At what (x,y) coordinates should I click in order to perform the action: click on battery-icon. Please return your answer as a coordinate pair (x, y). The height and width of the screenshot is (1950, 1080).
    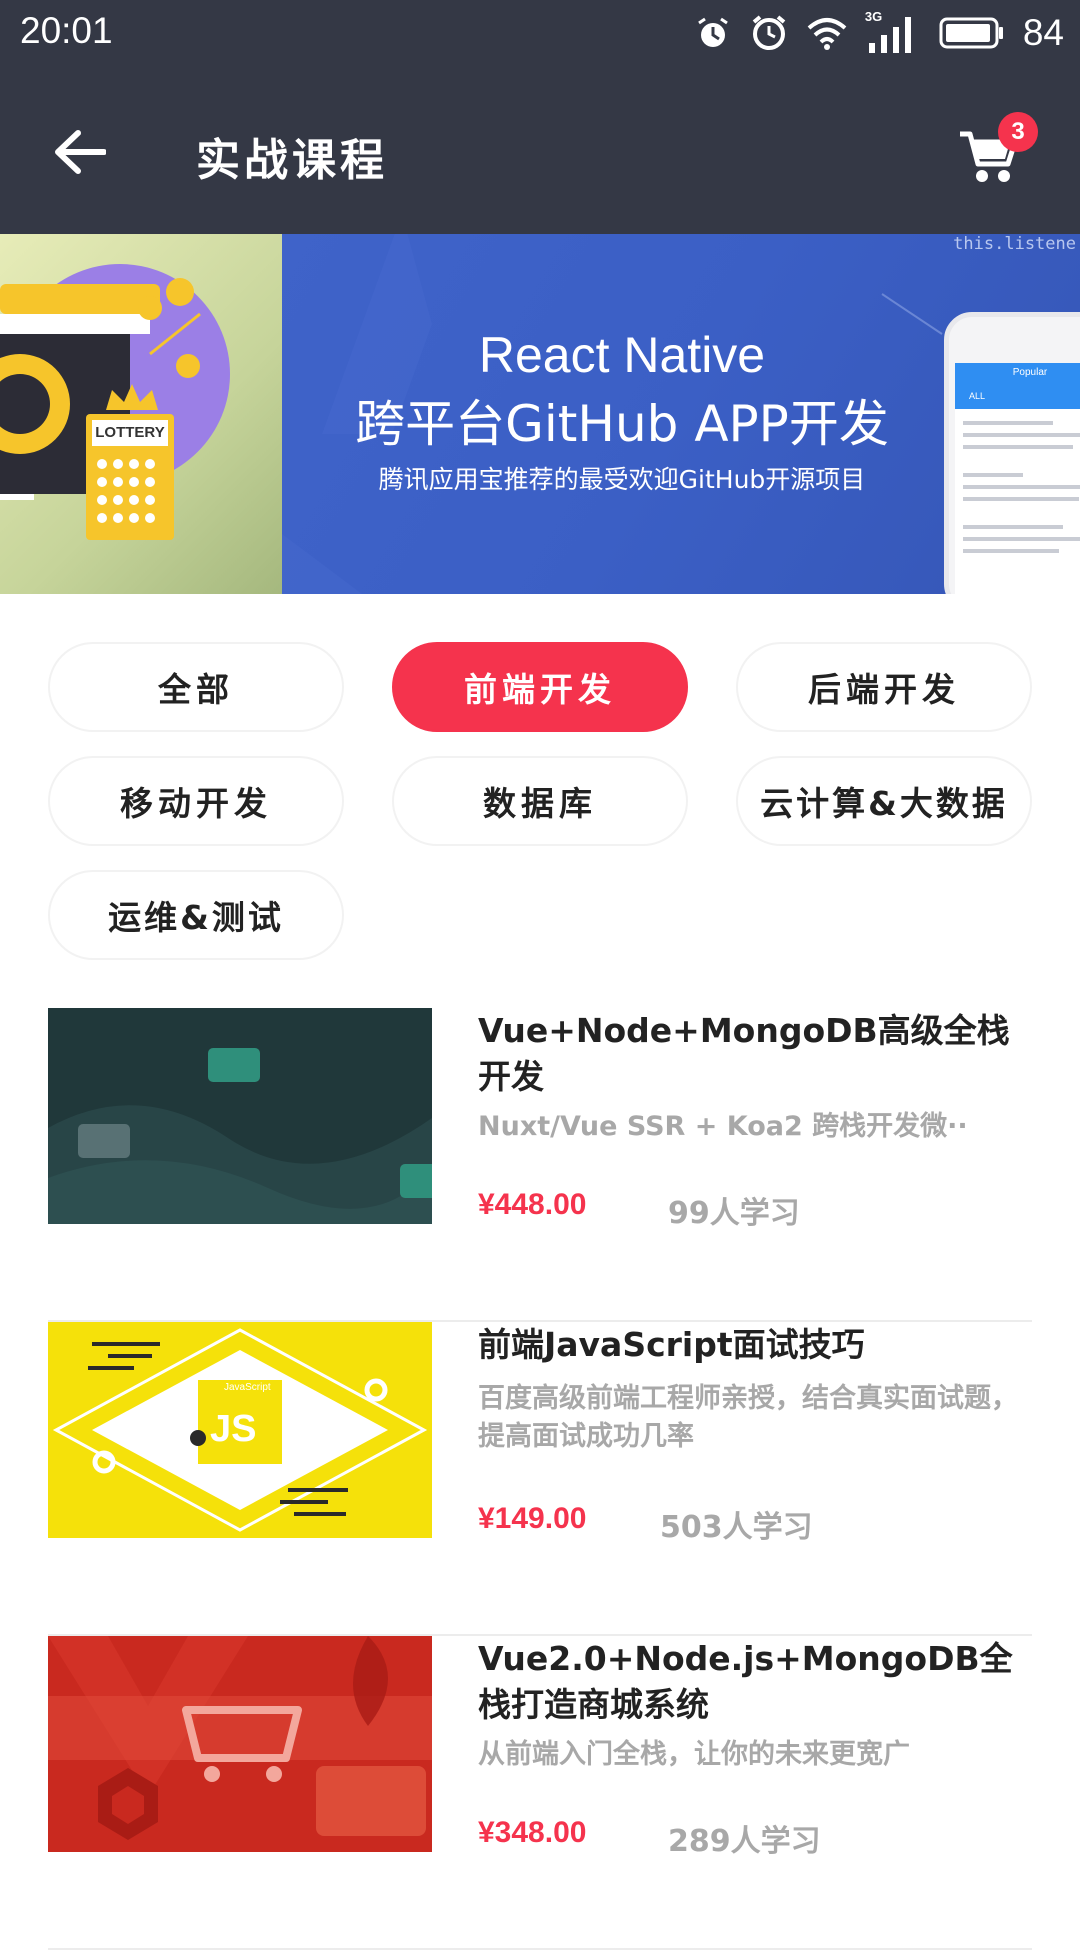
    Looking at the image, I should click on (972, 33).